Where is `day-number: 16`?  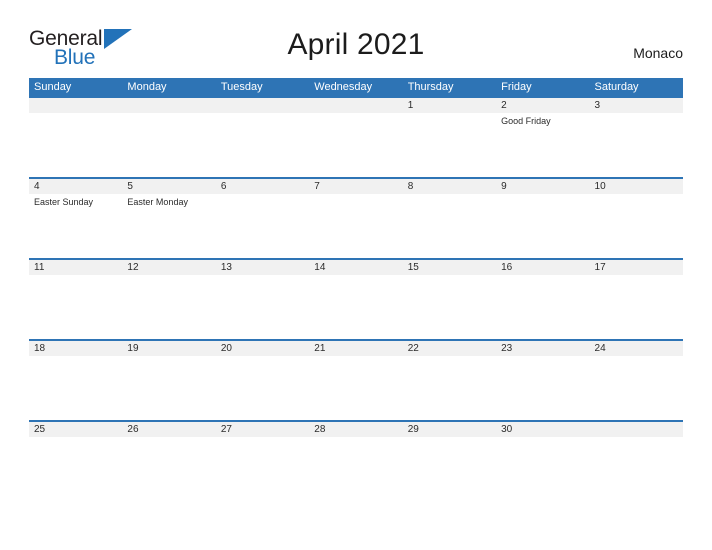
day-number: 16 is located at coordinates (542, 267).